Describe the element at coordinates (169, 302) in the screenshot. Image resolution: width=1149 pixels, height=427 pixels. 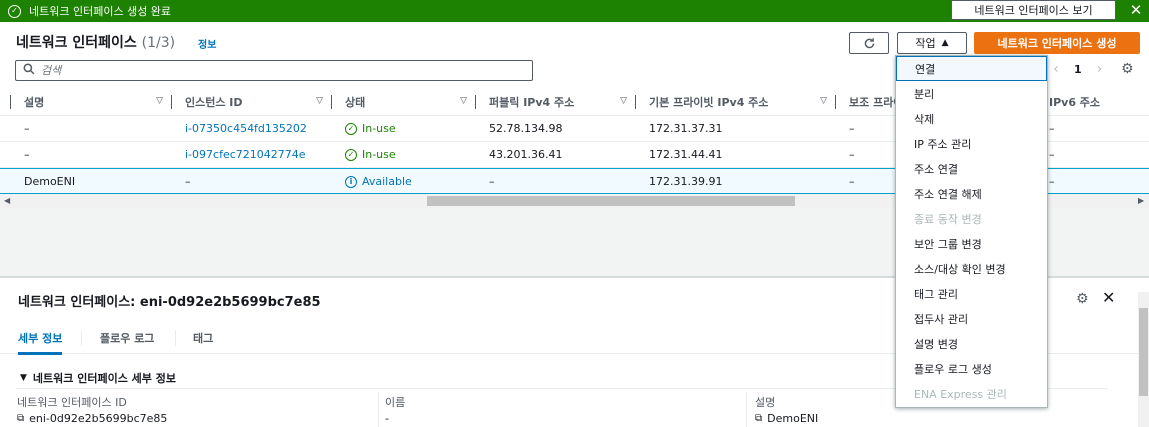
I see `details-title: 네트워크 인터페이스: eni-0d92e2b5699bc7e85` at that location.